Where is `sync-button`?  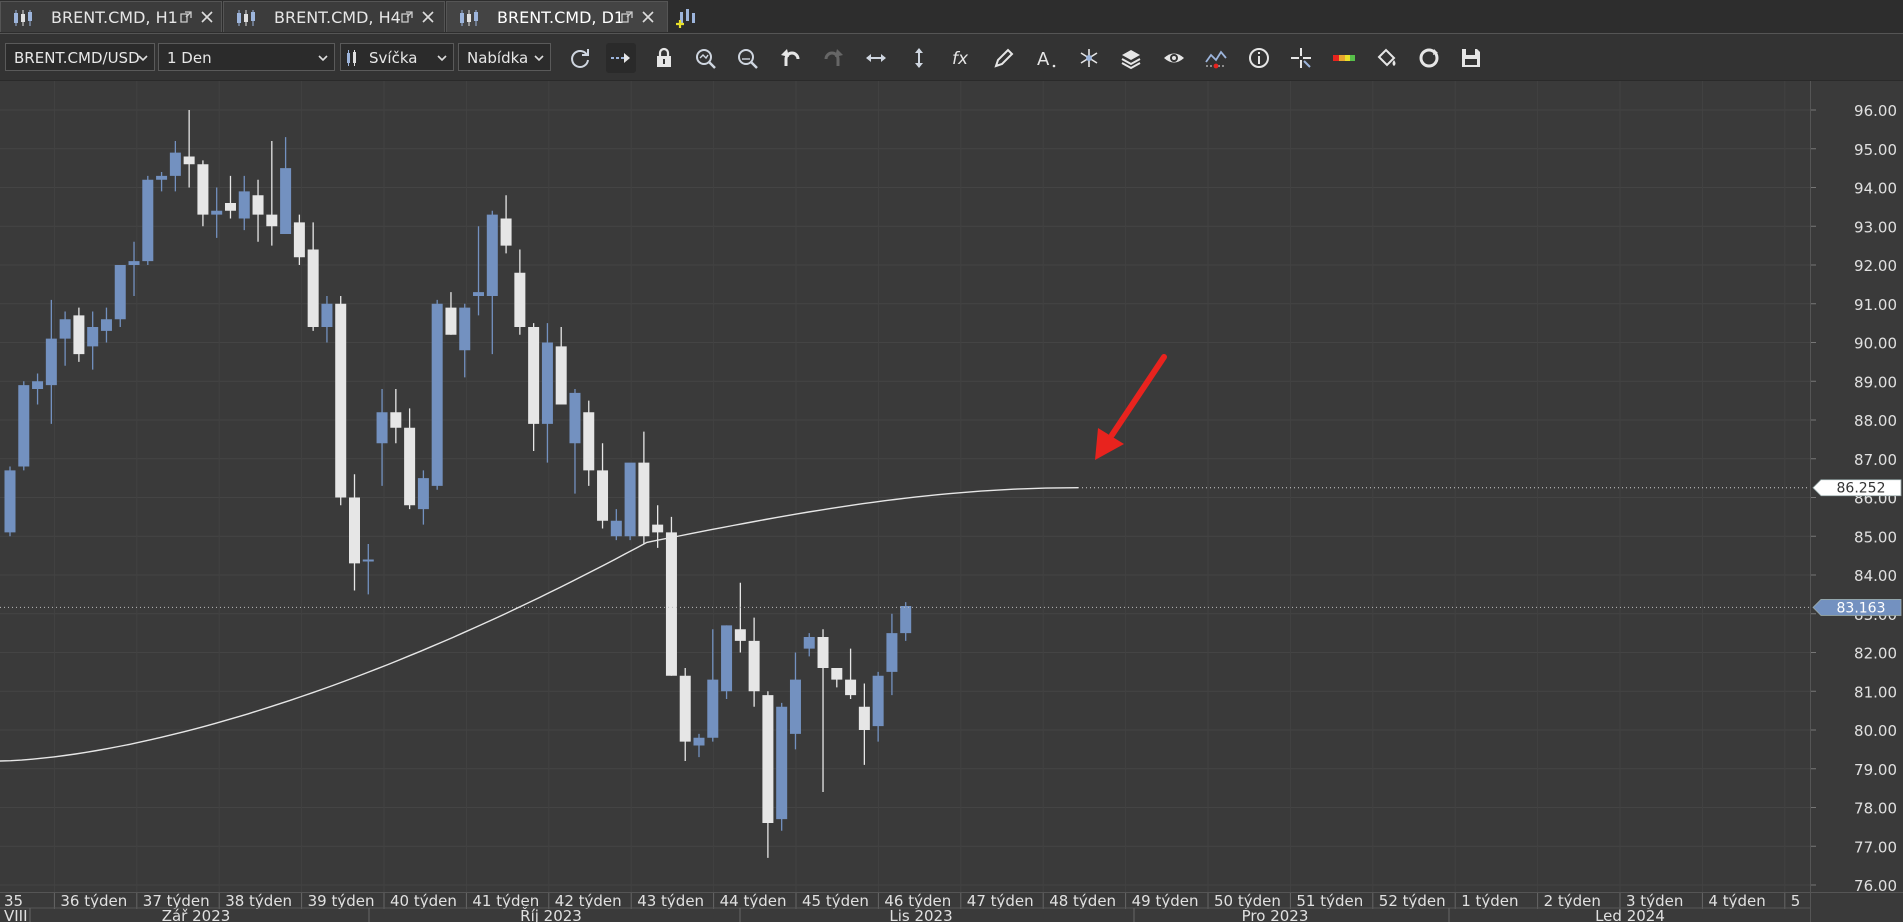 sync-button is located at coordinates (1429, 58).